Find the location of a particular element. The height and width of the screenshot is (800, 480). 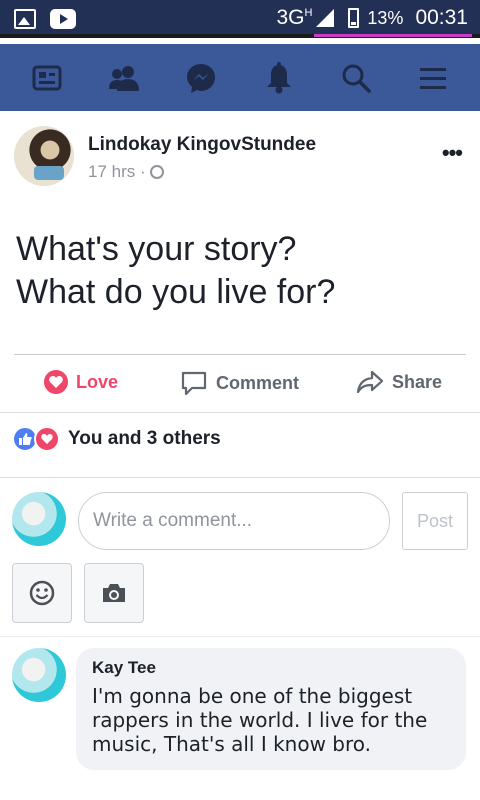

post-meta: 17 hrs · is located at coordinates (126, 172).